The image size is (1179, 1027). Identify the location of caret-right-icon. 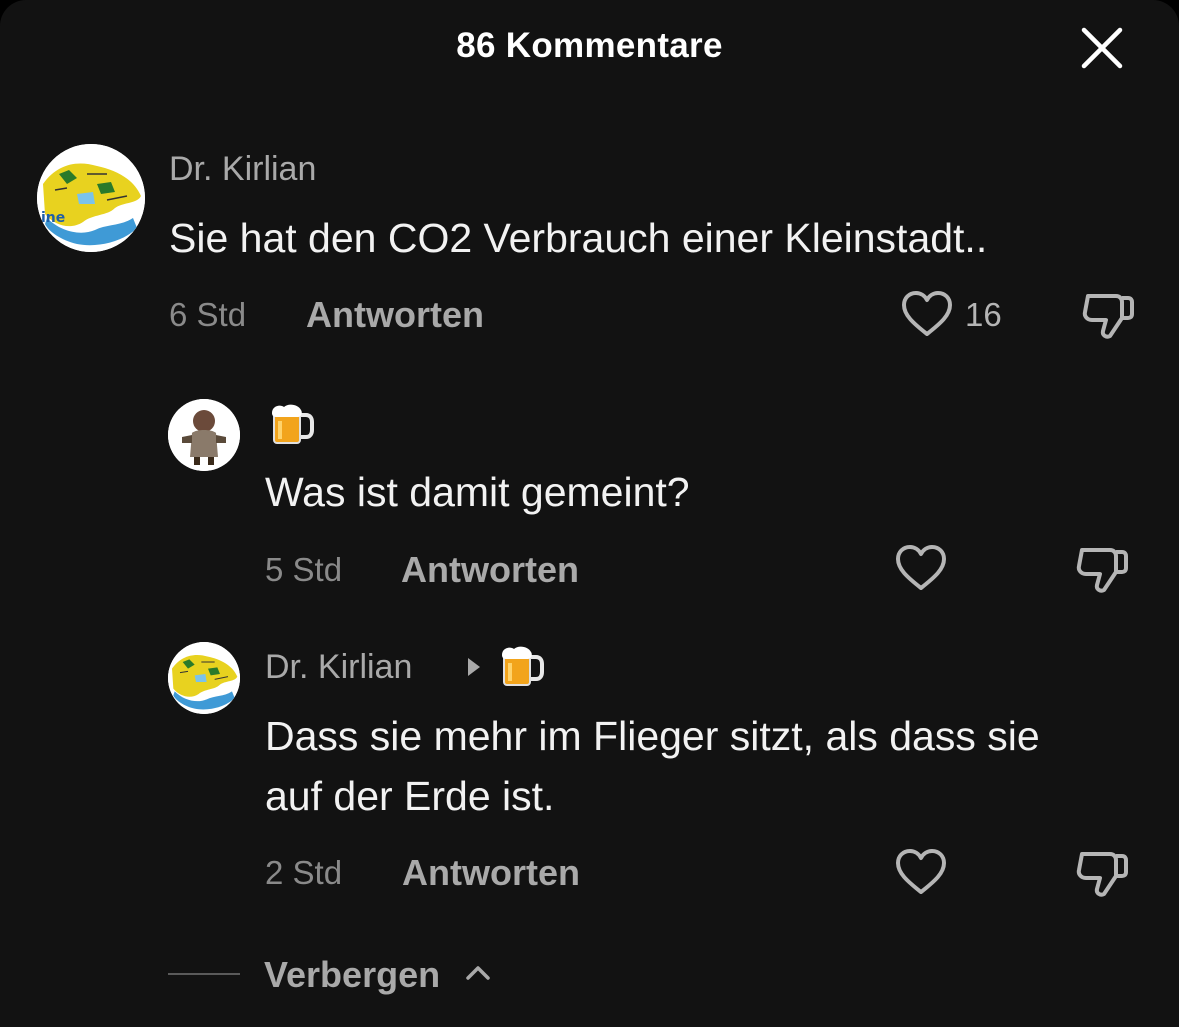
(474, 669).